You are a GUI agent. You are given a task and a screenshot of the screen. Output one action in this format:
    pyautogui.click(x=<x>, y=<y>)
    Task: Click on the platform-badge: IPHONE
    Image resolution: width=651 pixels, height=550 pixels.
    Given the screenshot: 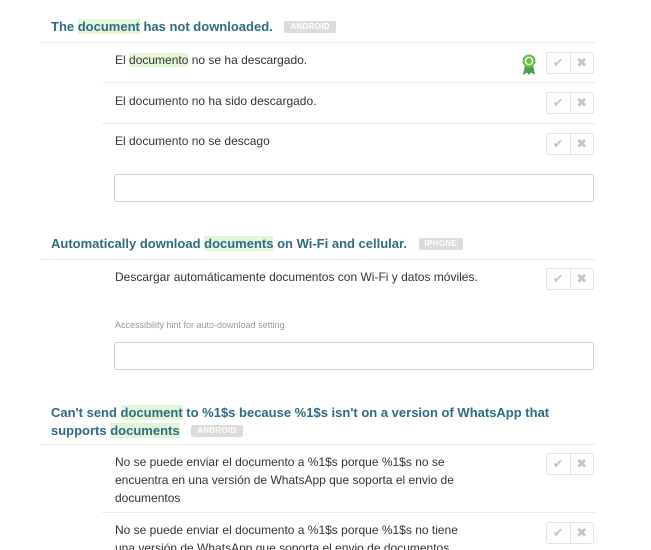 What is the action you would take?
    pyautogui.click(x=441, y=244)
    